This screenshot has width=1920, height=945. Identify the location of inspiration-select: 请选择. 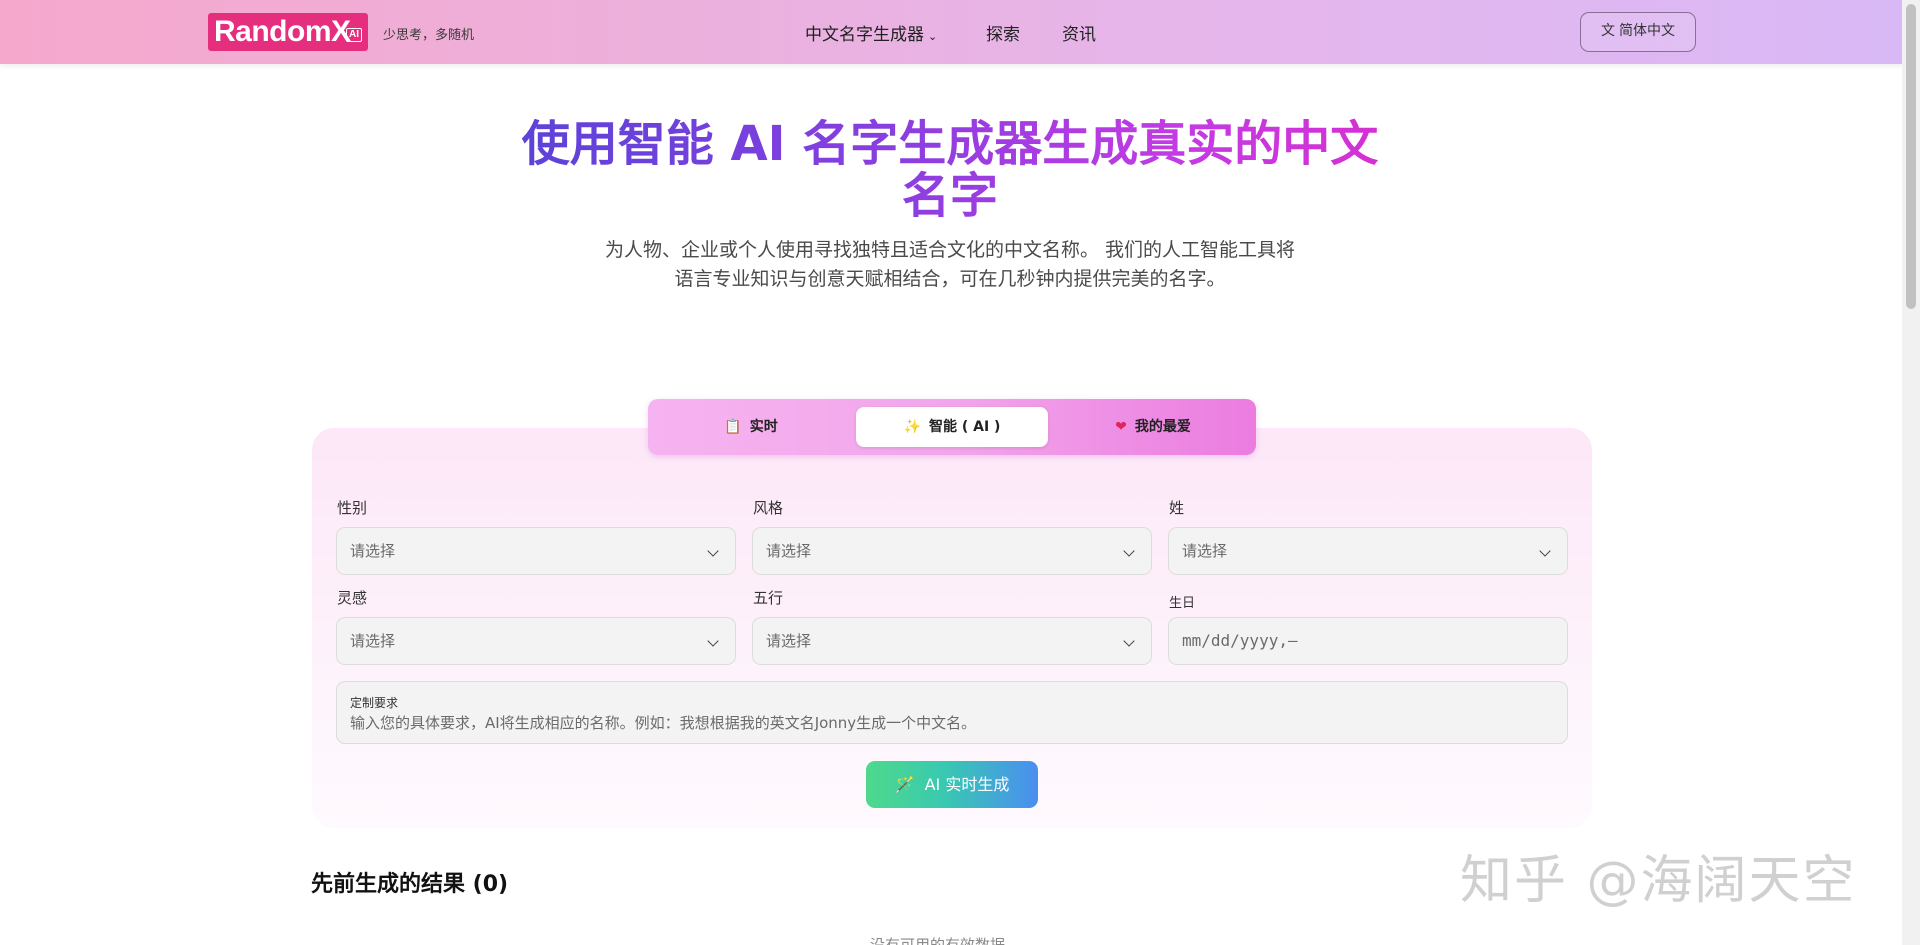
(536, 641).